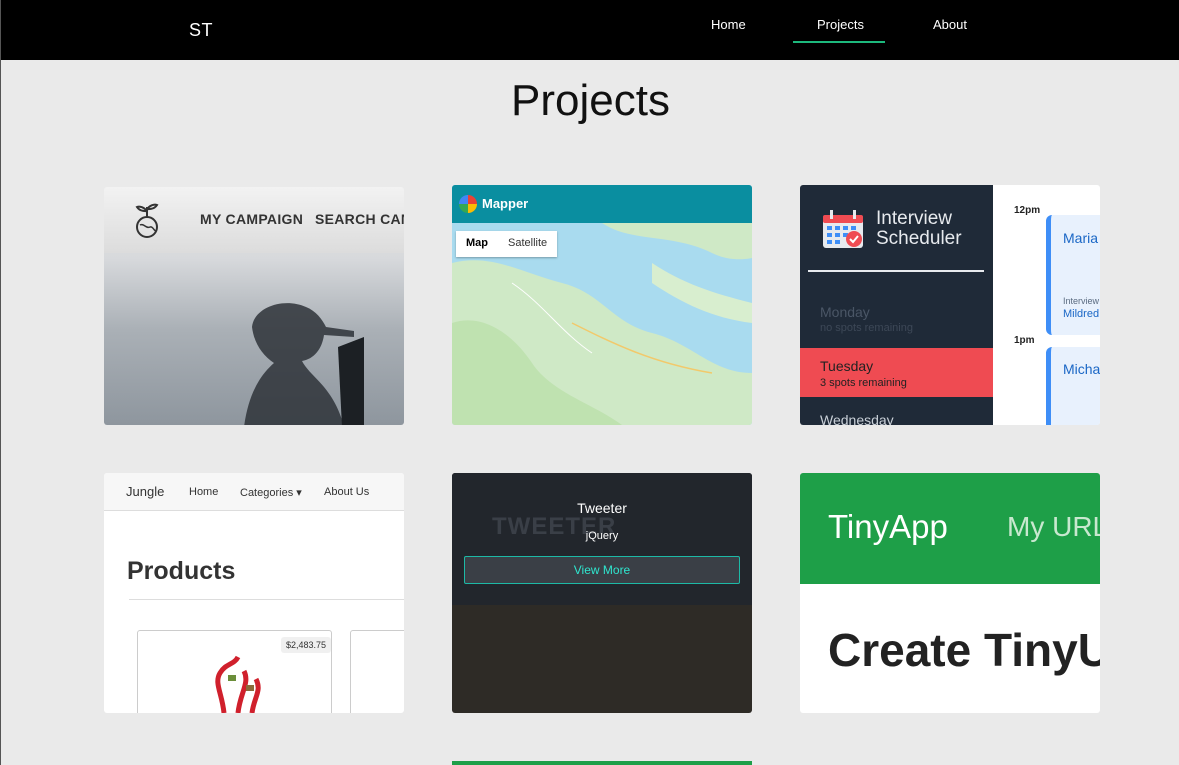 This screenshot has height=765, width=1179. Describe the element at coordinates (964, 650) in the screenshot. I see `tinyapp-heading: Create TinyU` at that location.